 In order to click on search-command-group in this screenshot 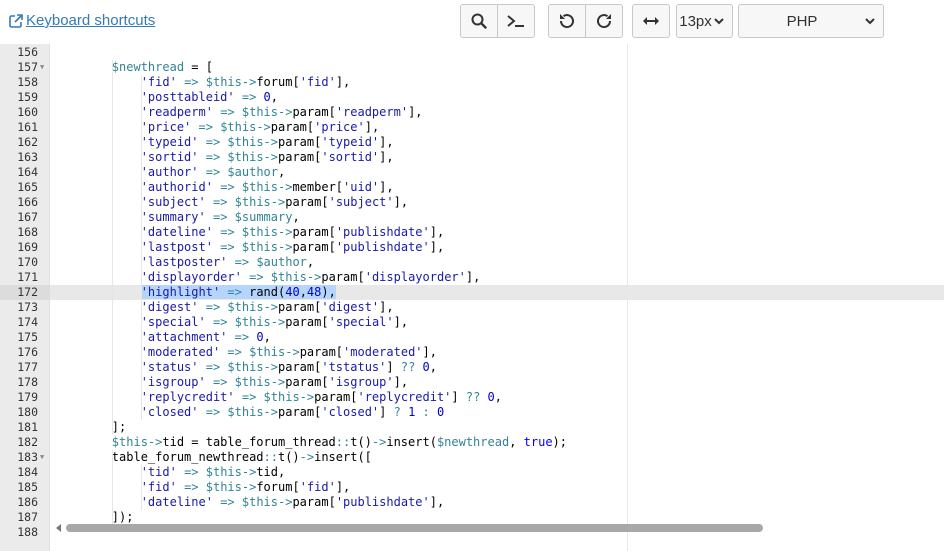, I will do `click(497, 21)`.